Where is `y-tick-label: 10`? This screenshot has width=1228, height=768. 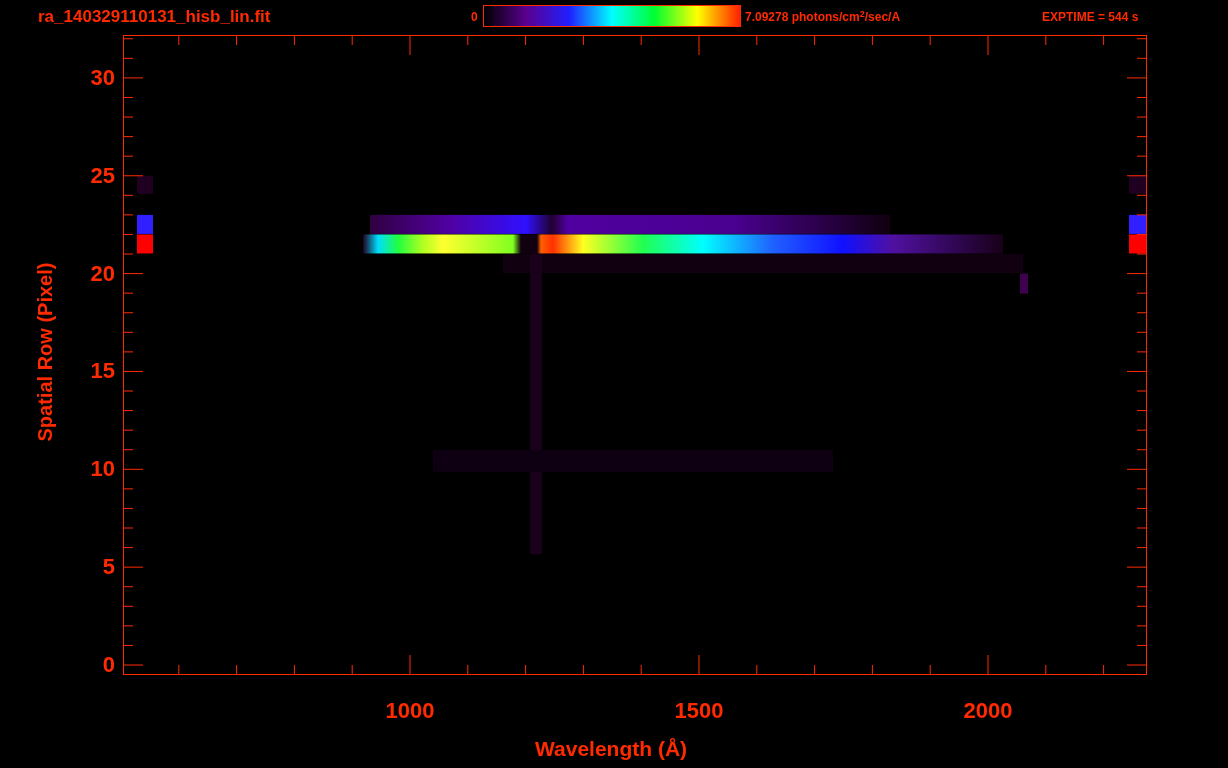 y-tick-label: 10 is located at coordinates (102, 469).